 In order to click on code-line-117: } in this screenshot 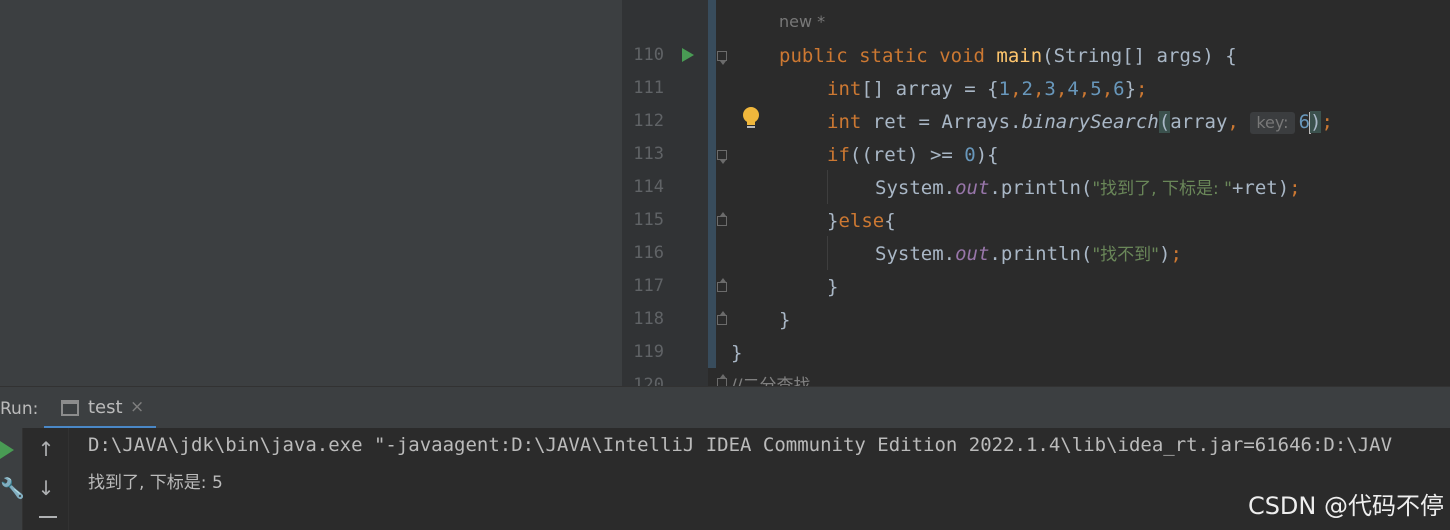, I will do `click(832, 287)`.